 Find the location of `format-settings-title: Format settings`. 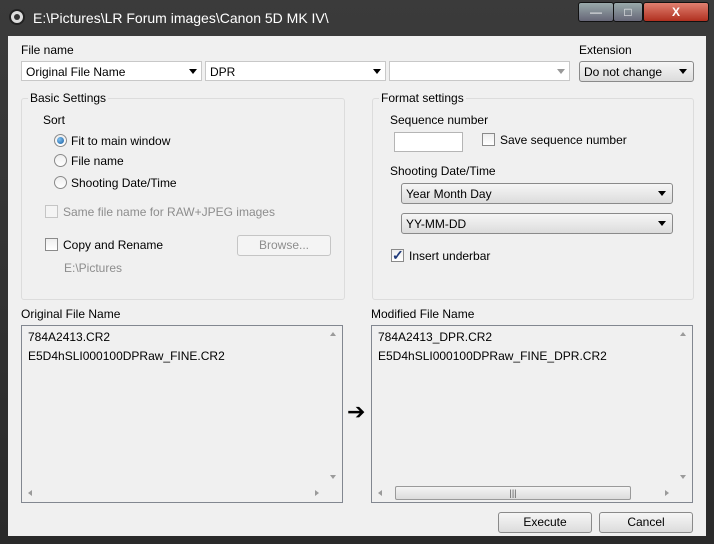

format-settings-title: Format settings is located at coordinates (422, 98).